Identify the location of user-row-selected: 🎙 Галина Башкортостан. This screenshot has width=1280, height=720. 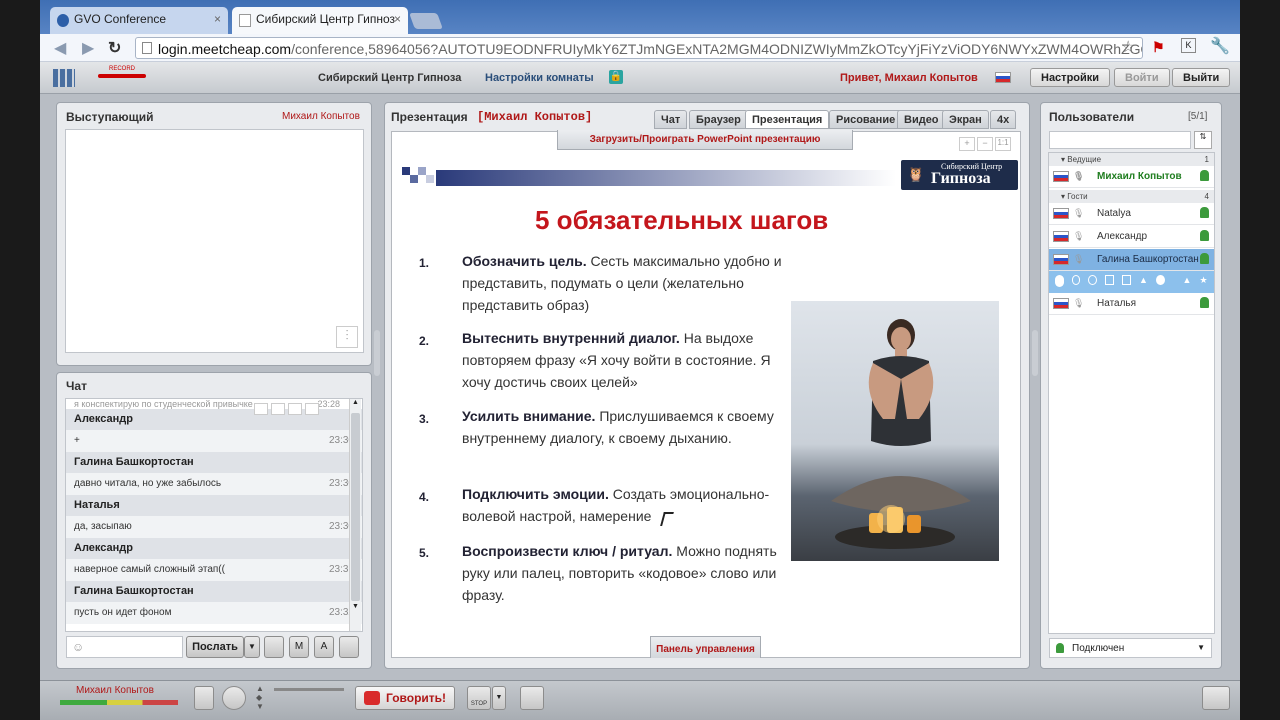
(1131, 260).